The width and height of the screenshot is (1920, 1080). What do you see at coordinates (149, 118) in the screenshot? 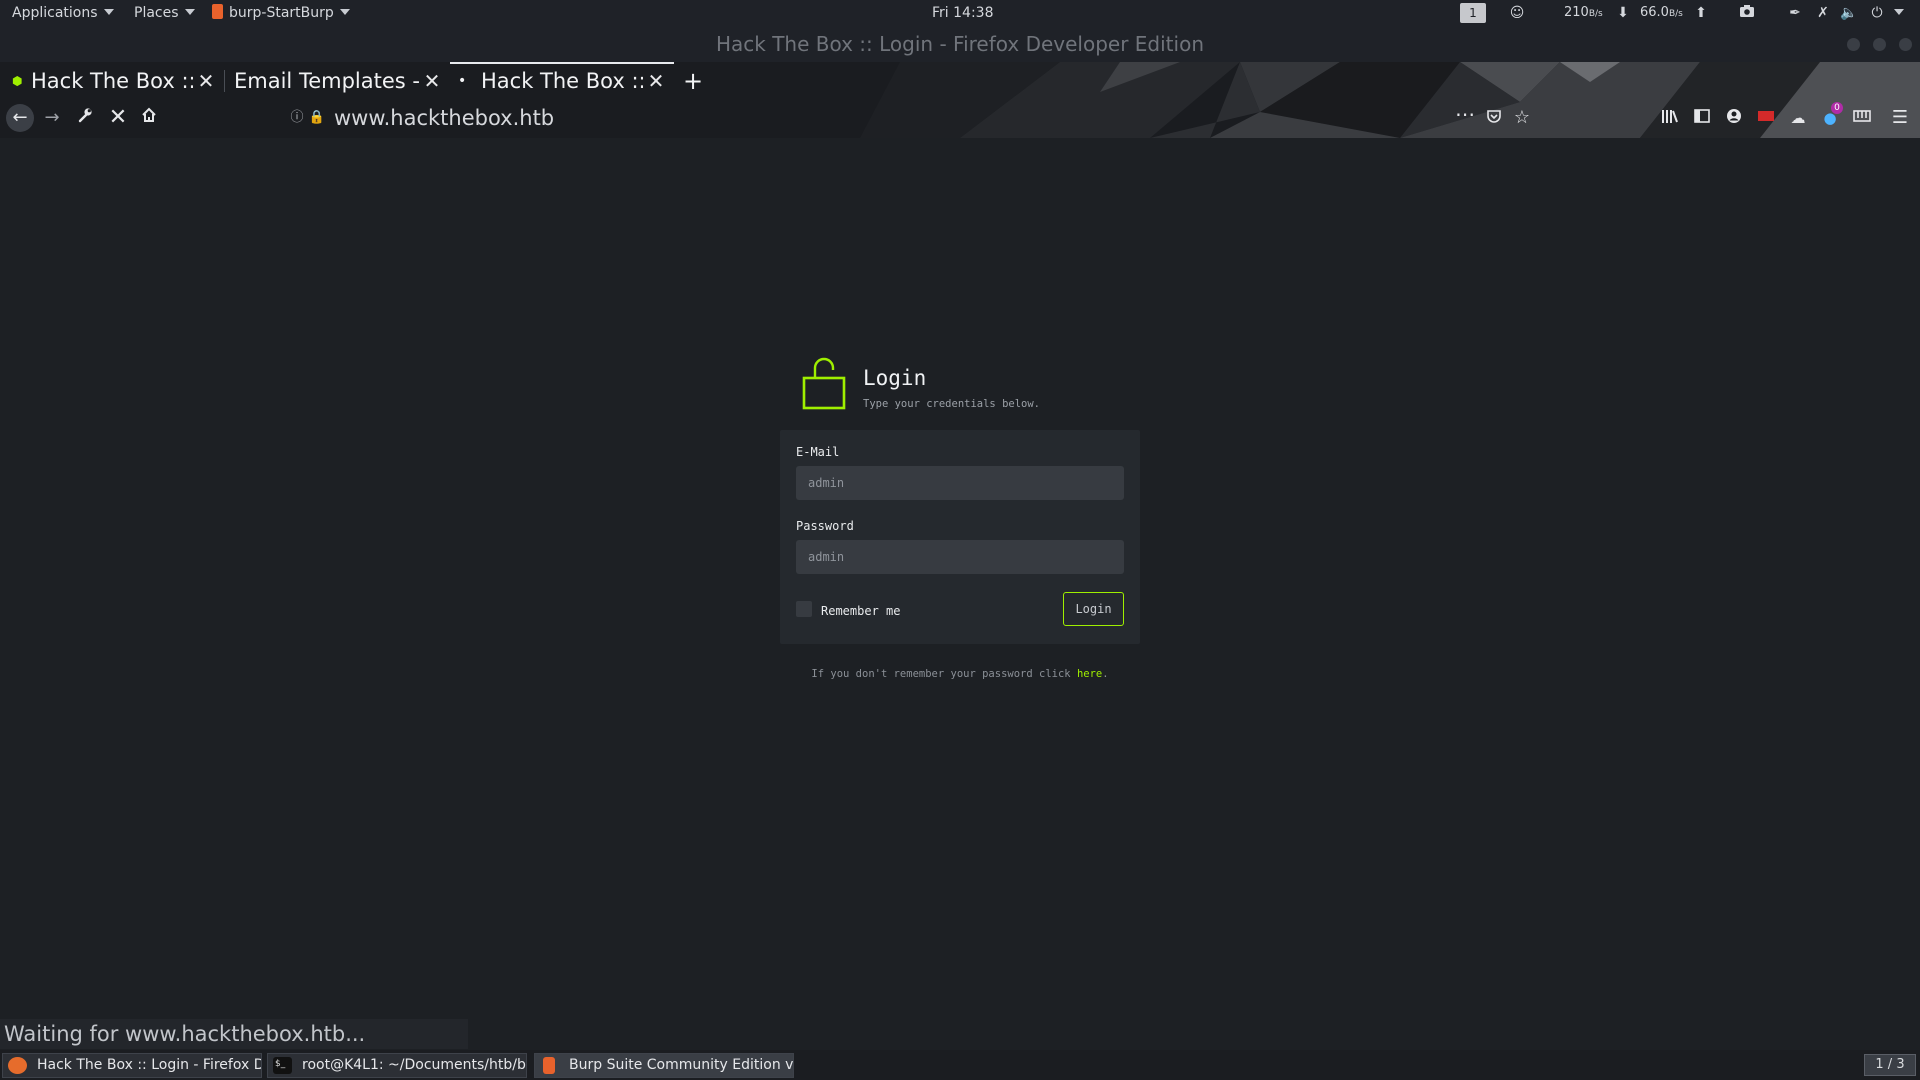
I see `home-button` at bounding box center [149, 118].